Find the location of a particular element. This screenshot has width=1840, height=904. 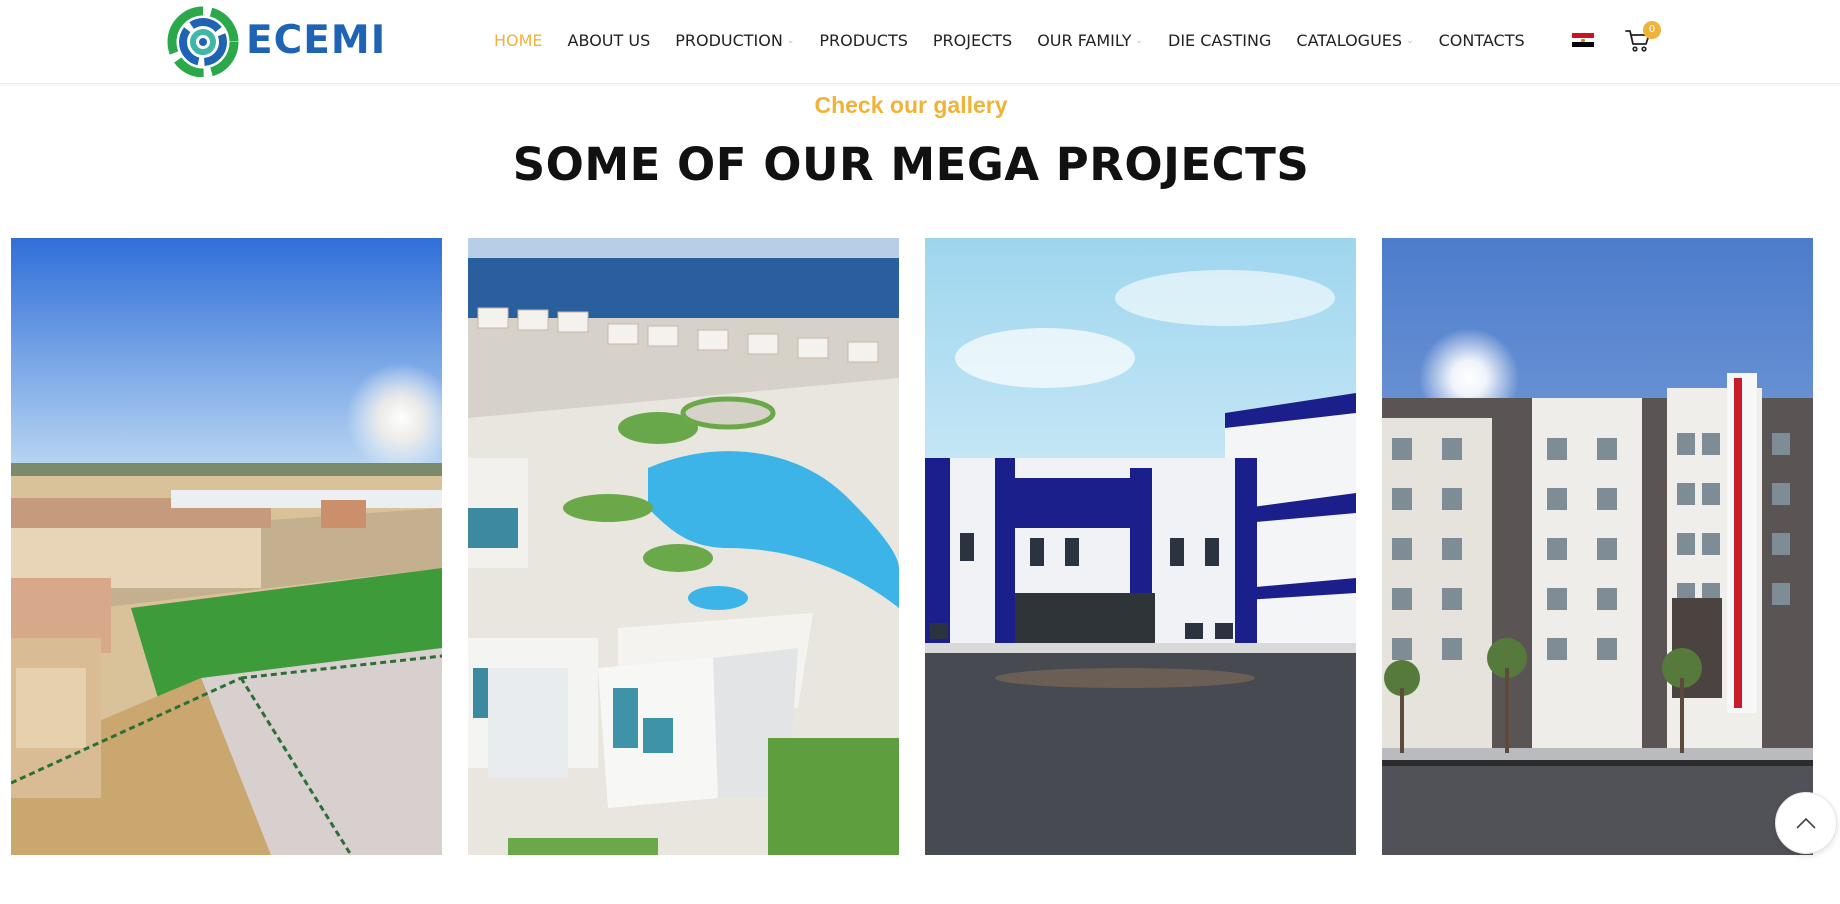

nav-label: PRODUCTION is located at coordinates (729, 40).